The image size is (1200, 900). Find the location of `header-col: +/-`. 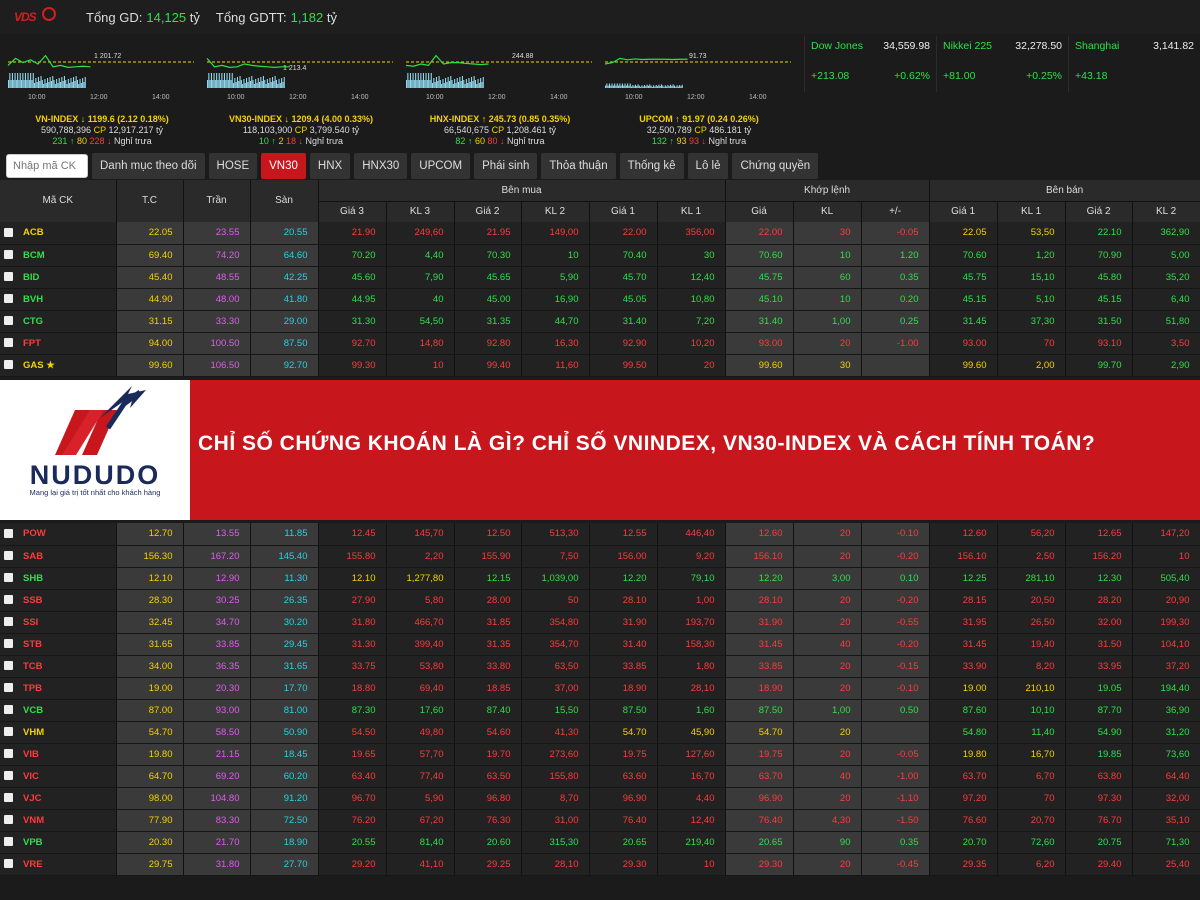

header-col: +/- is located at coordinates (895, 212).